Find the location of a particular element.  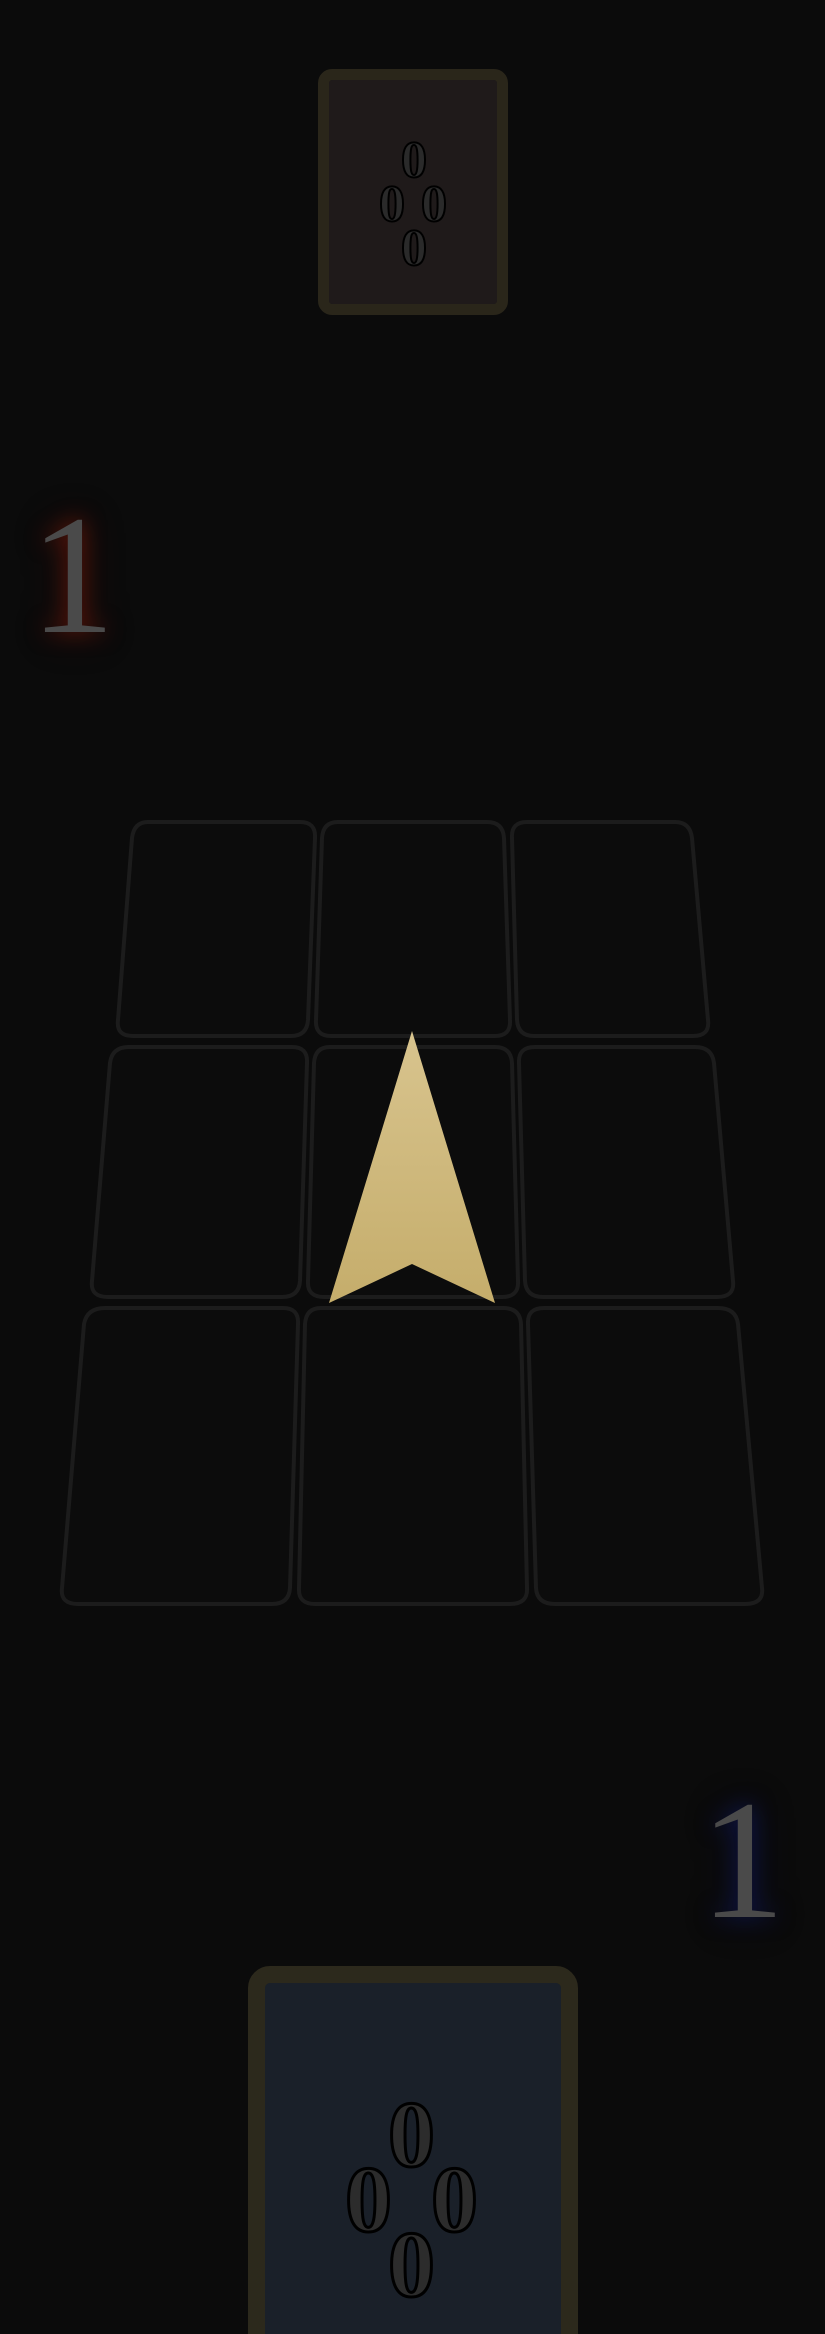

player-card-pips: 0 0 0 0 is located at coordinates (413, 2200).